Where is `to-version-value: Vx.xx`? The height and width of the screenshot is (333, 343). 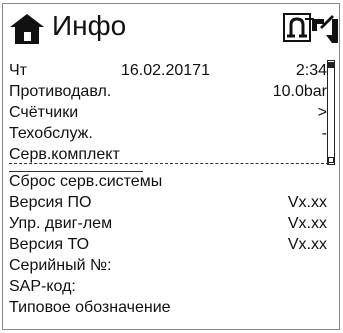
to-version-value: Vx.xx is located at coordinates (307, 244).